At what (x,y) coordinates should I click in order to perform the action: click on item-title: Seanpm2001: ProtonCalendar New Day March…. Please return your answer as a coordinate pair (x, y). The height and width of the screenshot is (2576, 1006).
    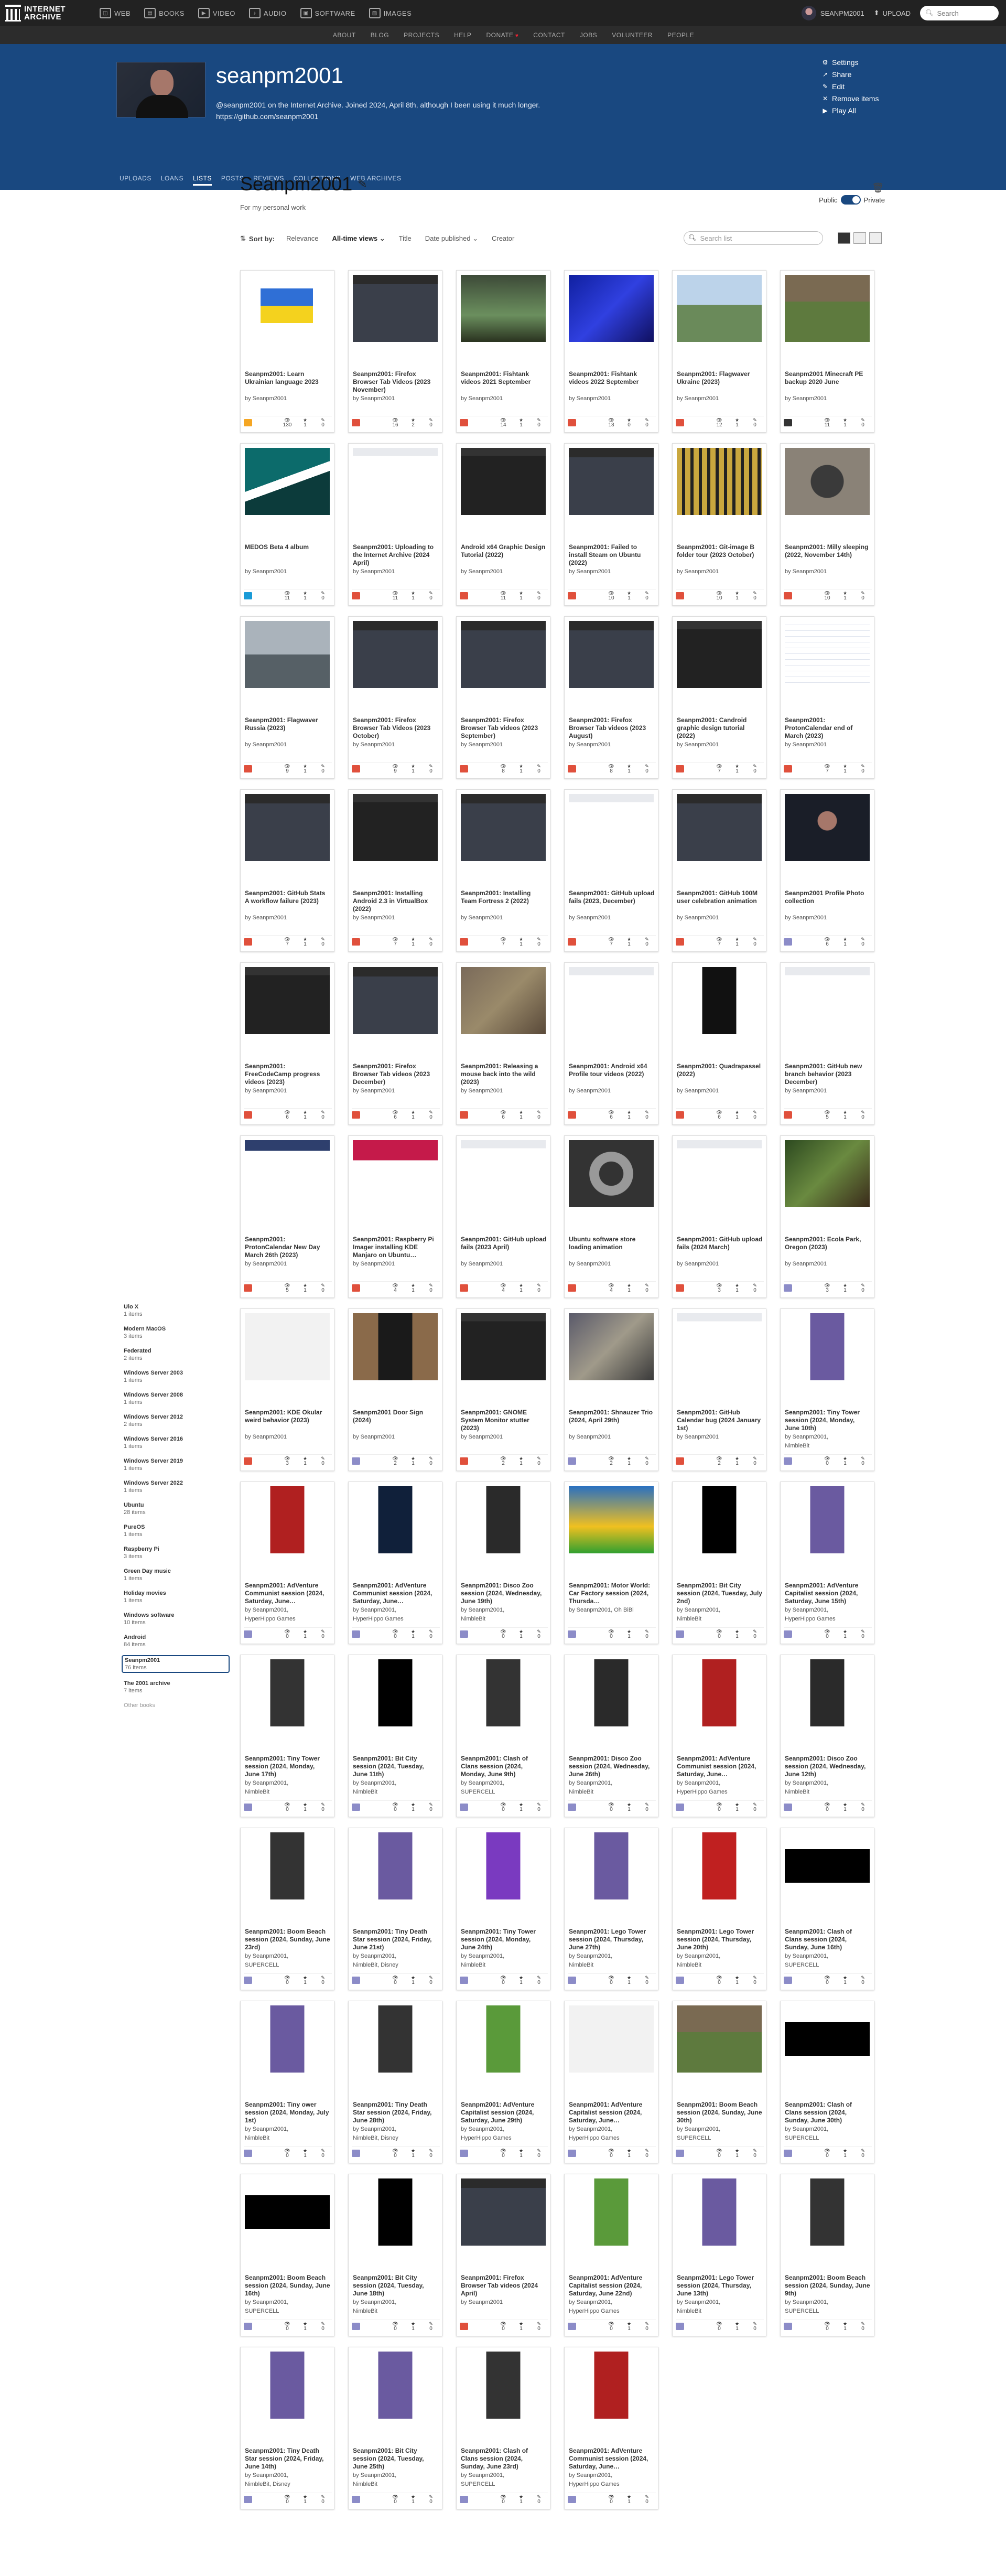
    Looking at the image, I should click on (288, 1247).